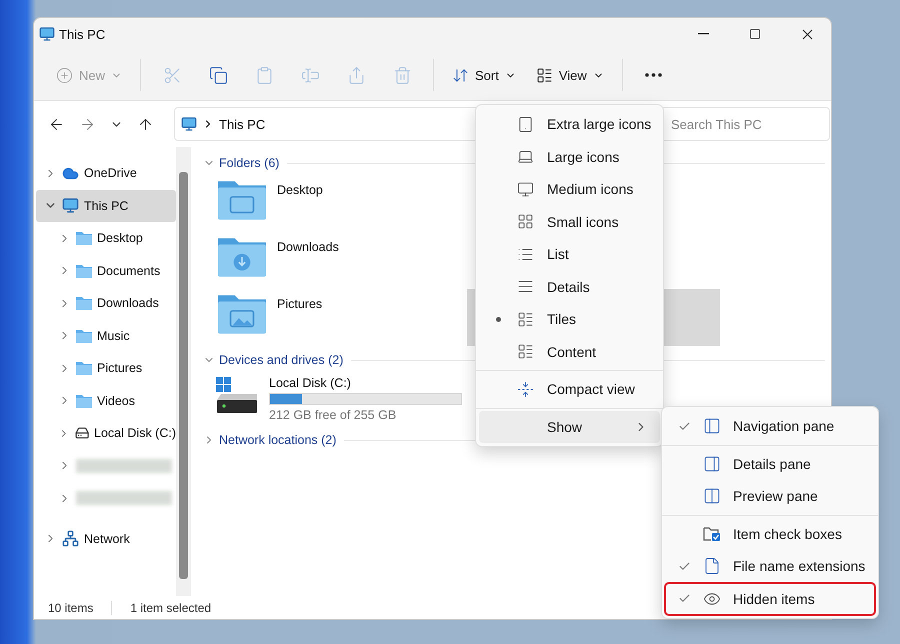 Image resolution: width=900 pixels, height=644 pixels. Describe the element at coordinates (171, 607) in the screenshot. I see `selection-count: 1 item selected` at that location.